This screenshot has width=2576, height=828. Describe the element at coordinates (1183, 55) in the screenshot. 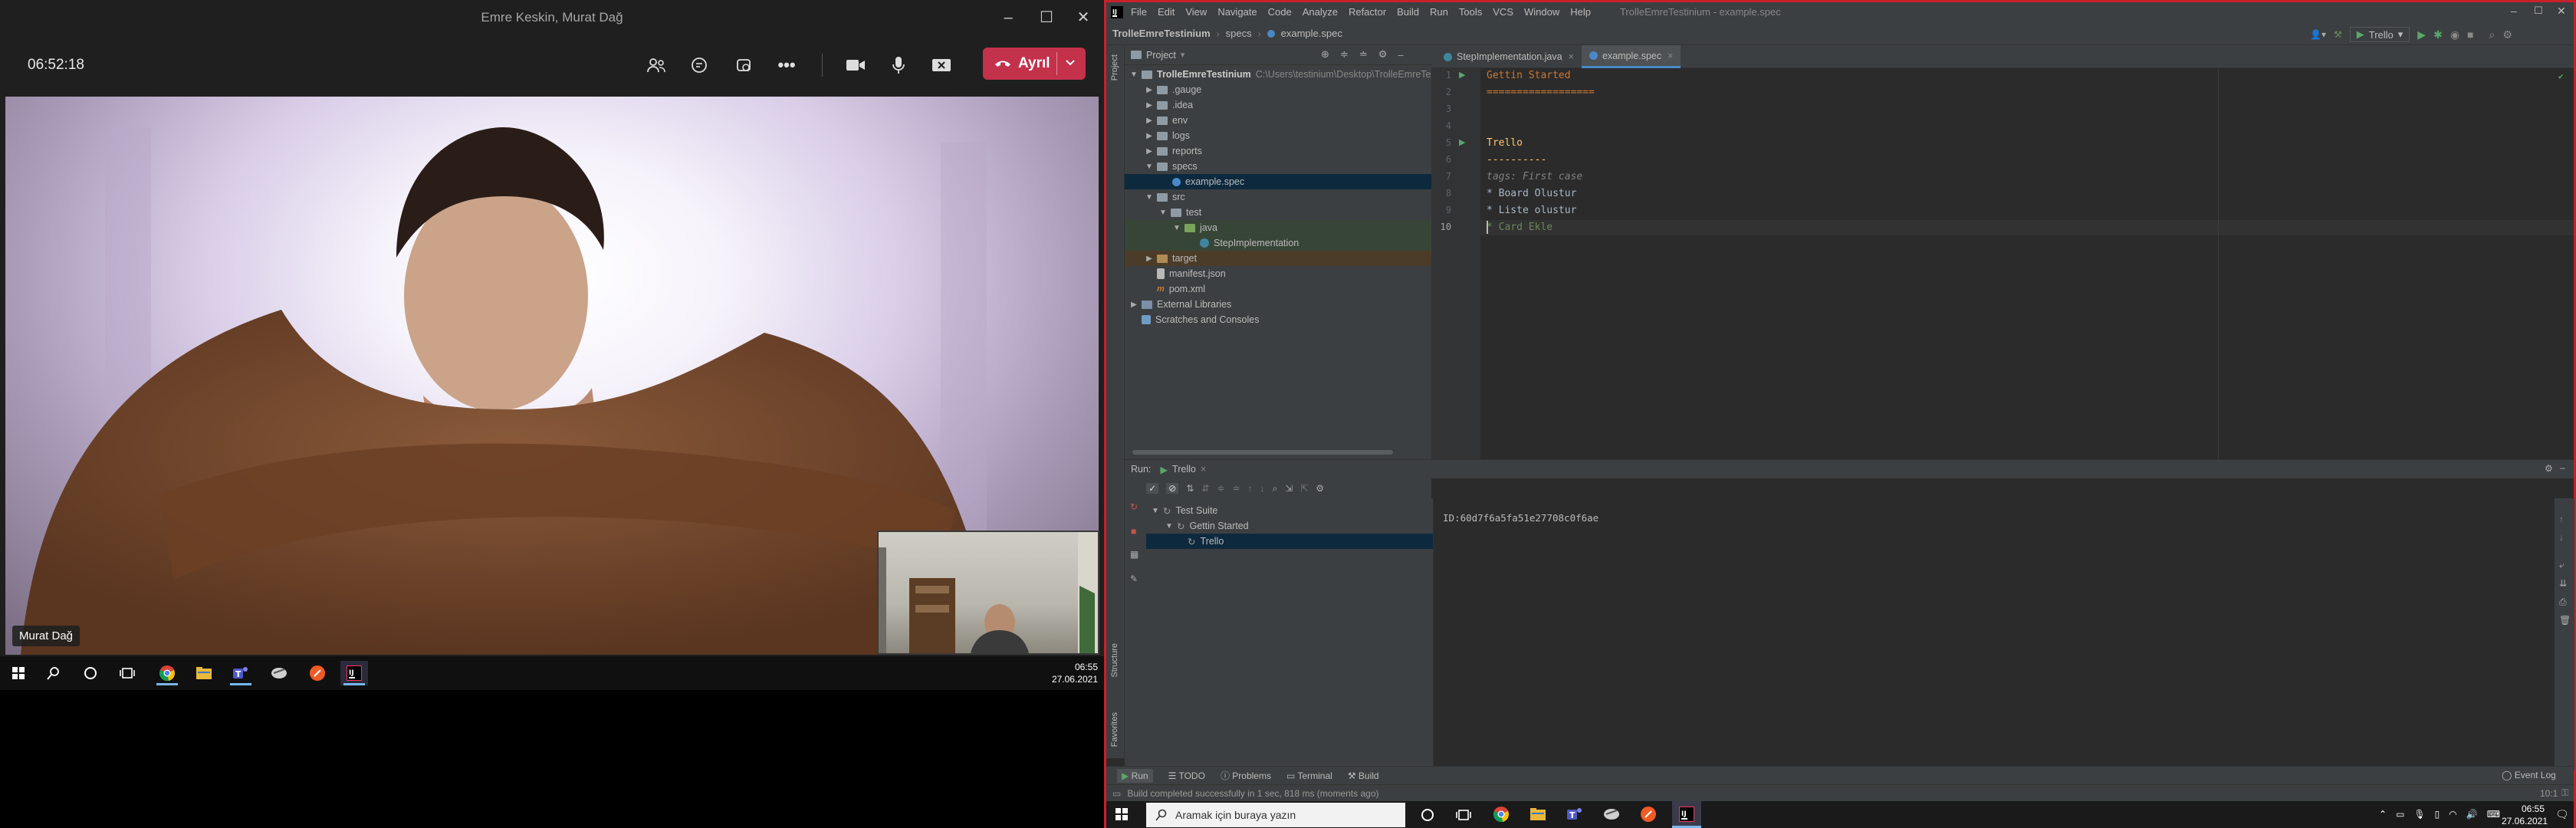

I see `chevron-down-icon: ▾` at that location.